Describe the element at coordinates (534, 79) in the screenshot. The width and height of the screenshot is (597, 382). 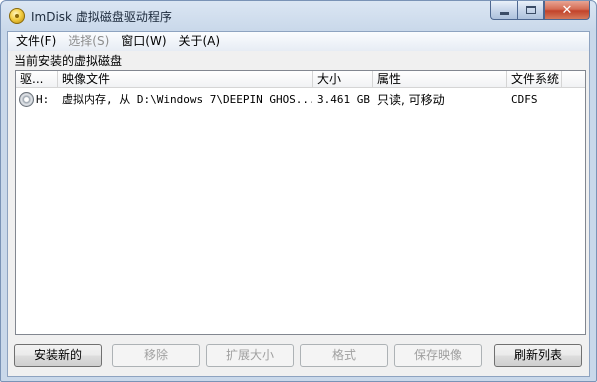
I see `column-filesystem: 文件系统` at that location.